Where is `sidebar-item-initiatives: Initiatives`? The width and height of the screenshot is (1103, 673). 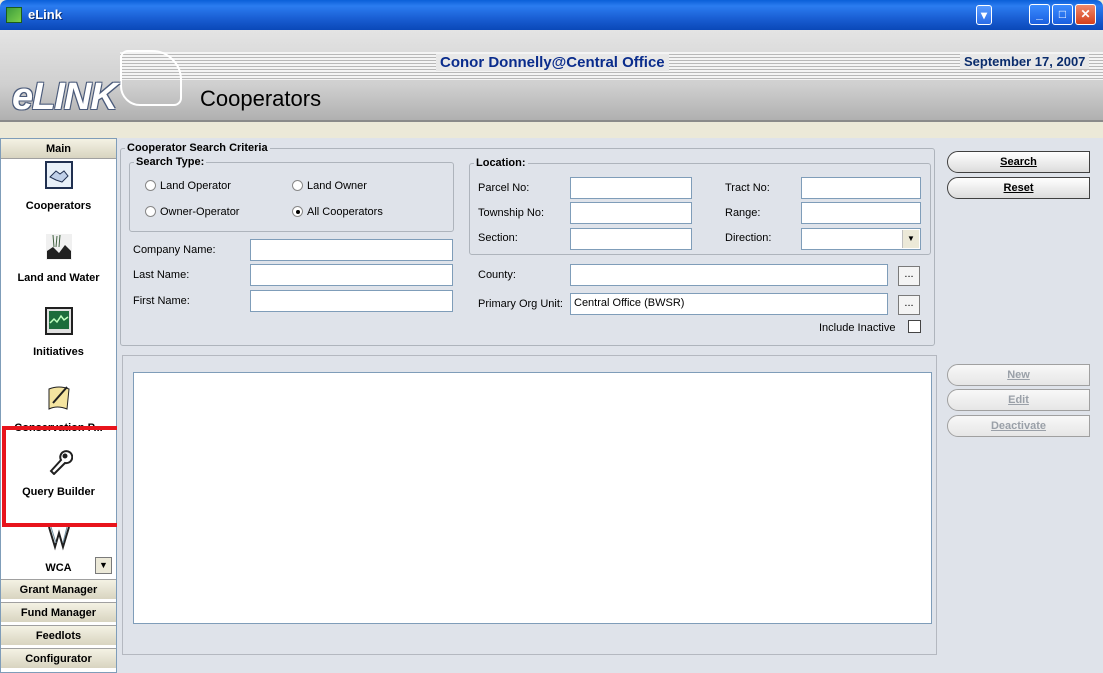 sidebar-item-initiatives: Initiatives is located at coordinates (58, 332).